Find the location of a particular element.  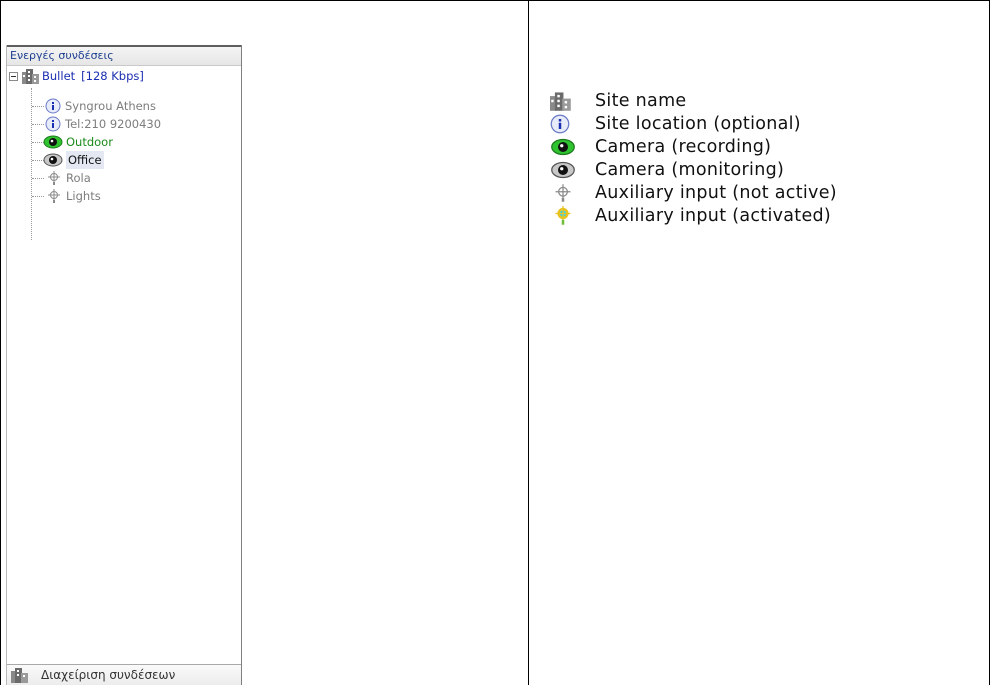

legend-row: Auxiliary input (activated) is located at coordinates (693, 215).